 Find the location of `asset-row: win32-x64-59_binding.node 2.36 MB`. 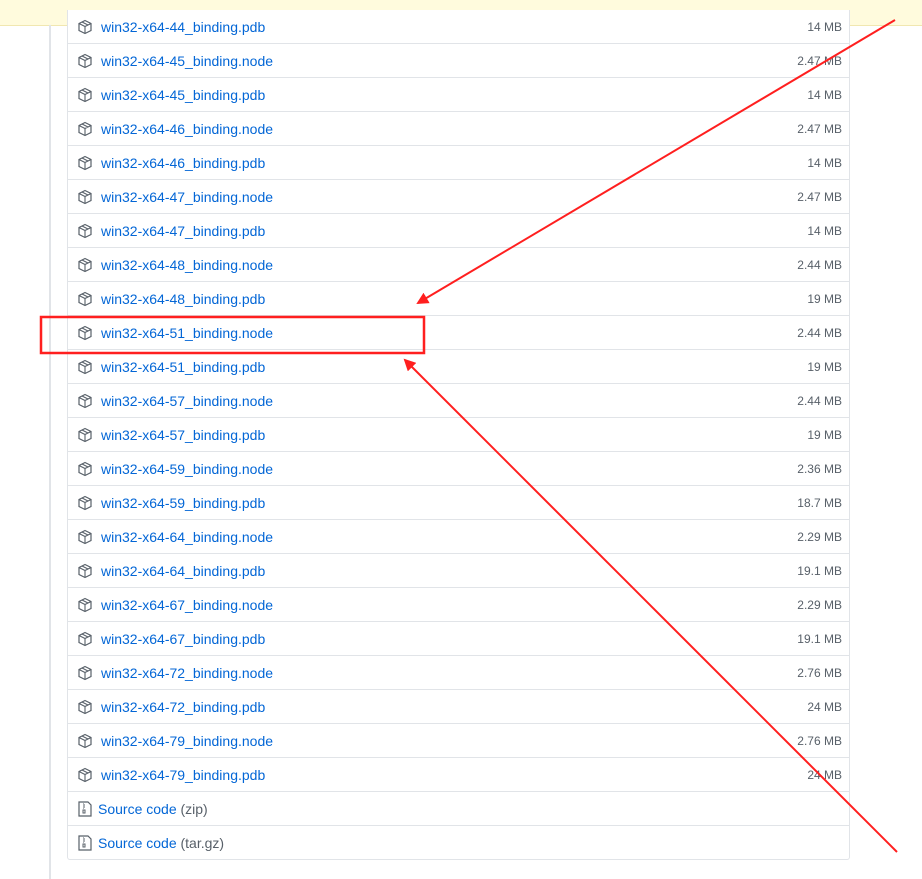

asset-row: win32-x64-59_binding.node 2.36 MB is located at coordinates (458, 468).